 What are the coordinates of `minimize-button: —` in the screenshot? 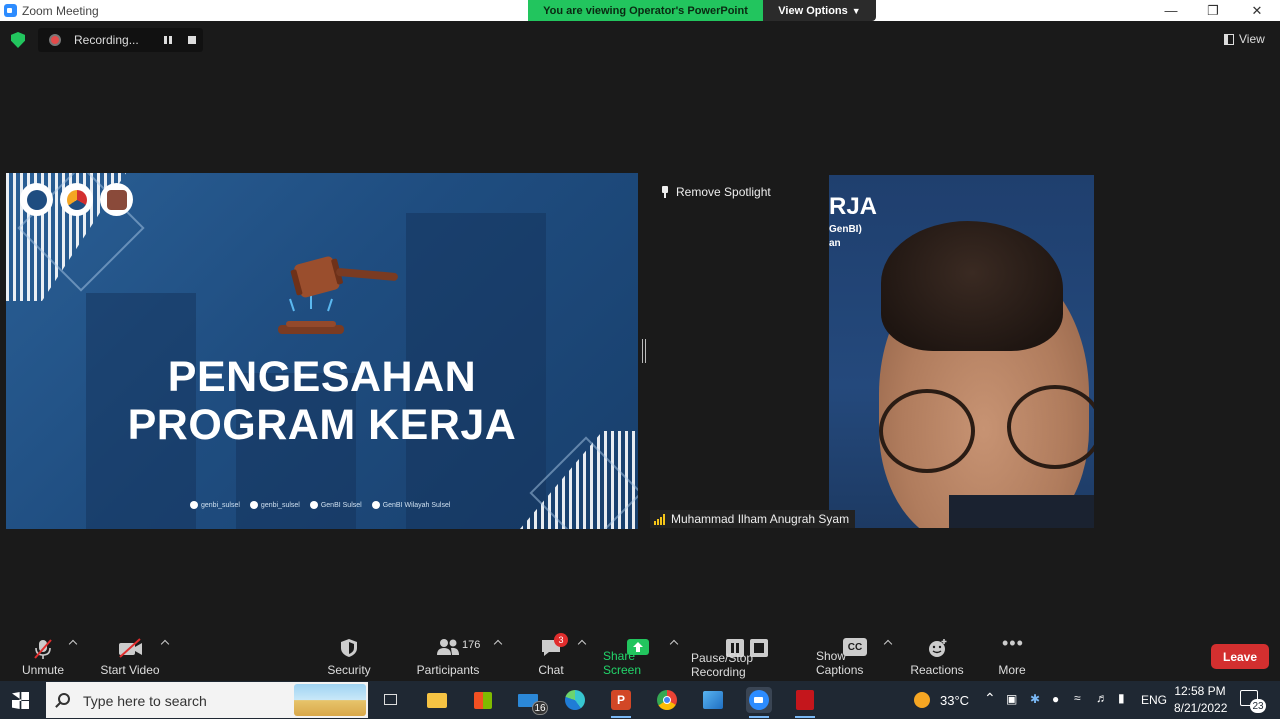 It's located at (1171, 10).